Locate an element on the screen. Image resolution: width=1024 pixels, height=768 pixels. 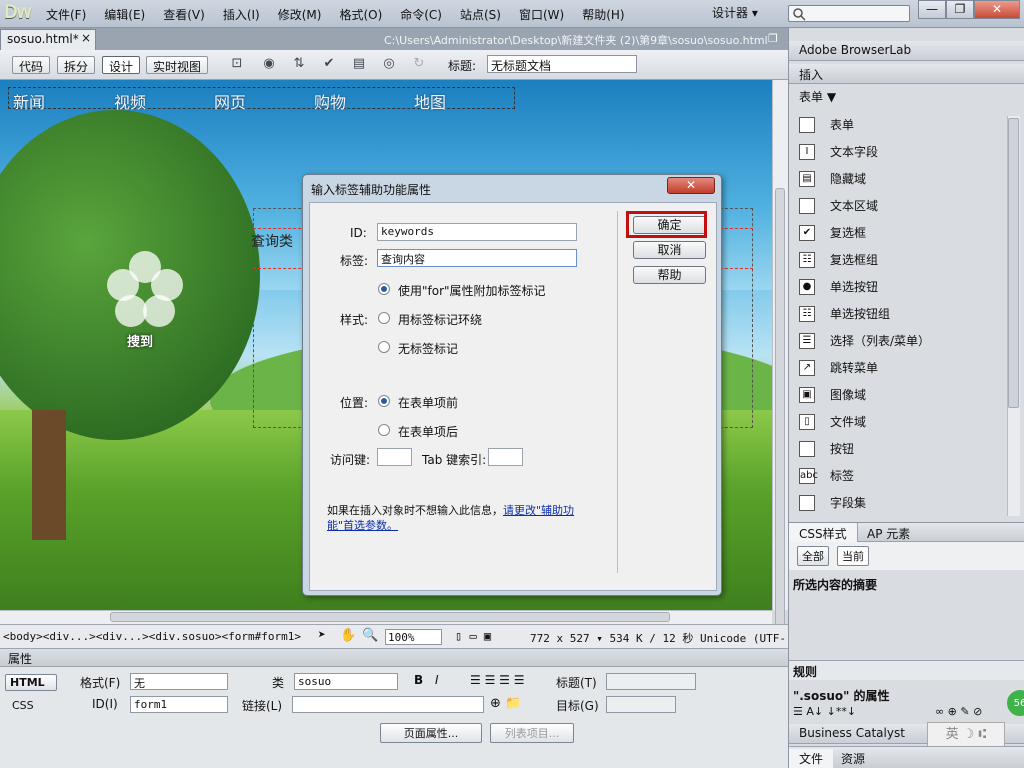
insert-item-jump-menu: ↗ 跳转菜单 is located at coordinates (838, 367).